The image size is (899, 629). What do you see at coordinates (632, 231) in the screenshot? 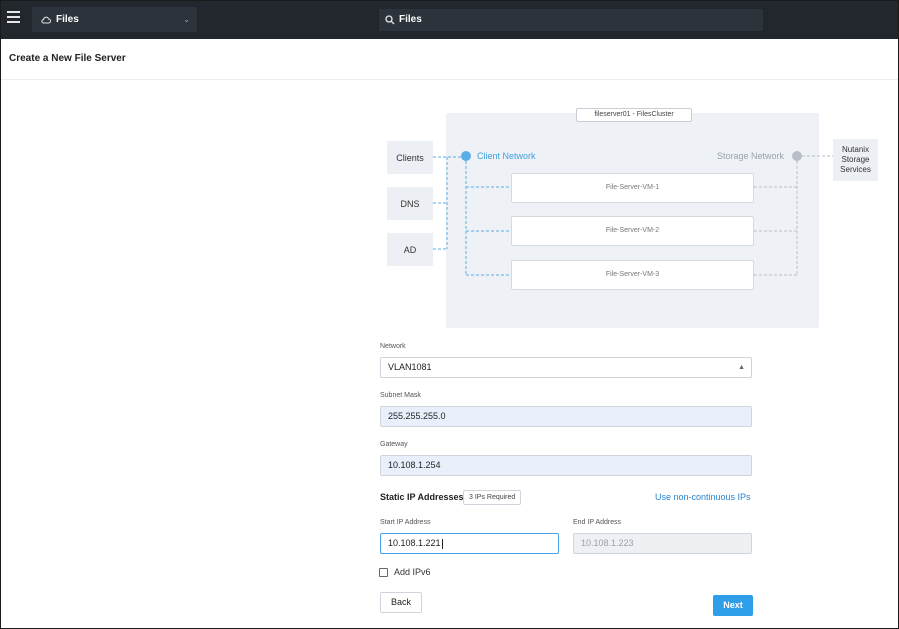
I see `vm-box-2: File-Server-VM-2` at bounding box center [632, 231].